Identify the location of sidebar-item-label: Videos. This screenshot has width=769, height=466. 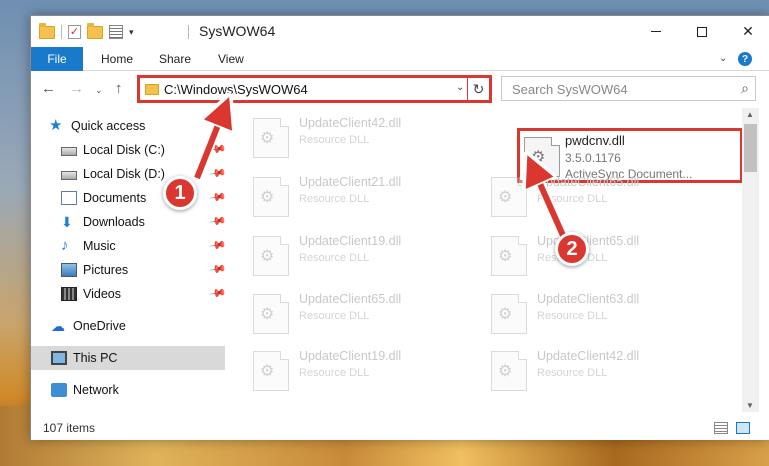
(102, 294).